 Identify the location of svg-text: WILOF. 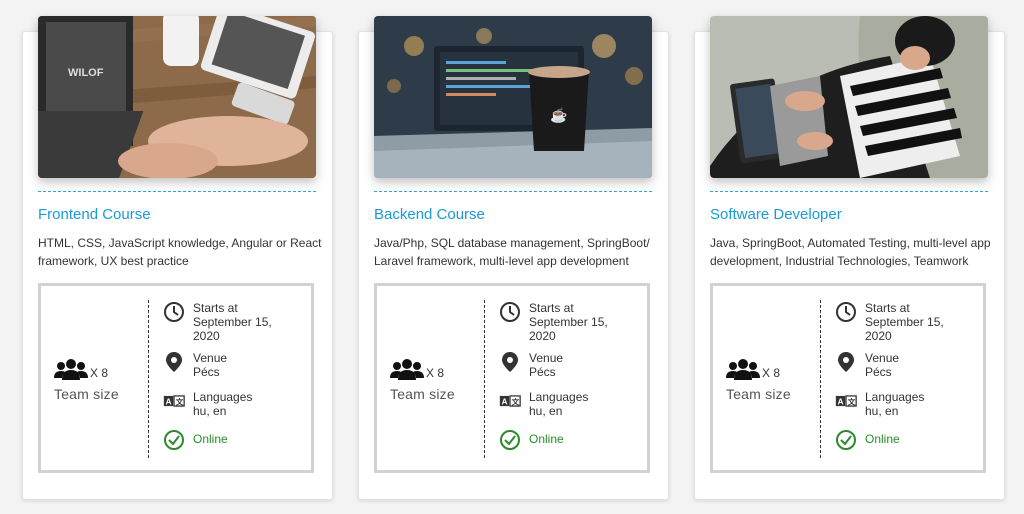
(86, 73).